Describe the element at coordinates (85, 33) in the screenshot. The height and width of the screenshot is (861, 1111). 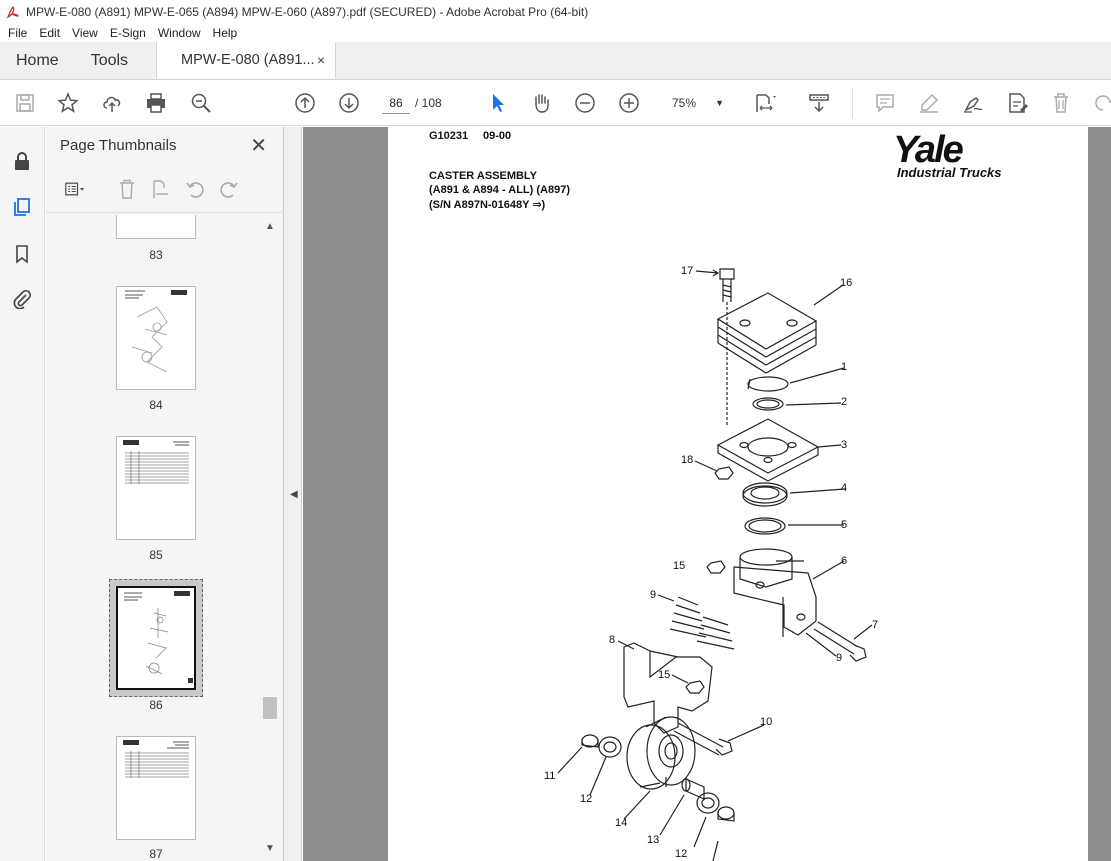
I see `menu-view: View` at that location.